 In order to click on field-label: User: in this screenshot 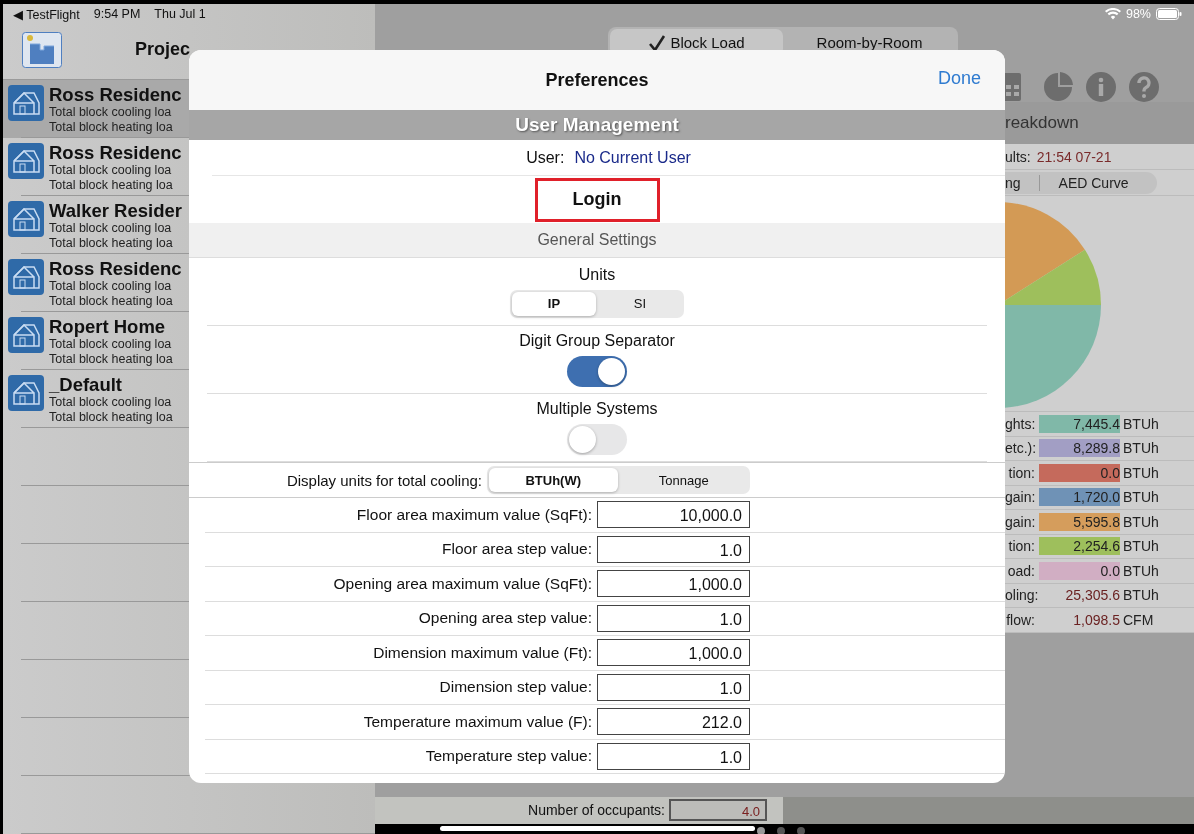, I will do `click(545, 157)`.